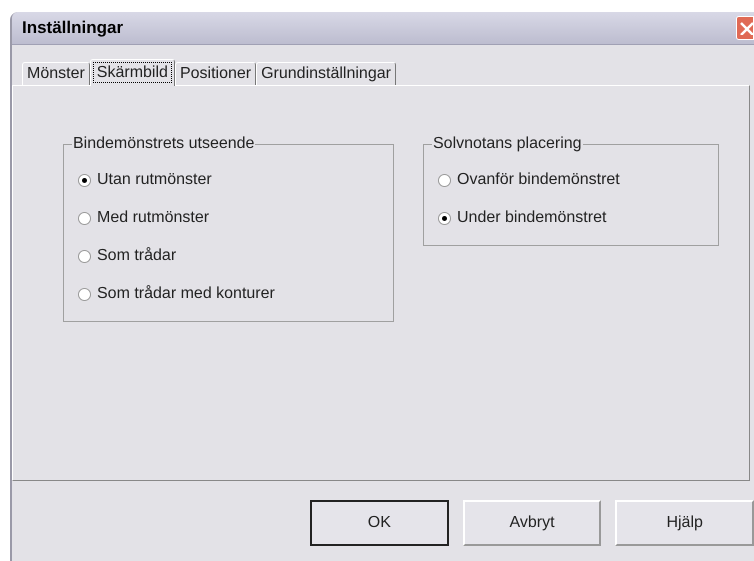 The image size is (754, 561). Describe the element at coordinates (684, 523) in the screenshot. I see `dialog-button: Hjälp` at that location.